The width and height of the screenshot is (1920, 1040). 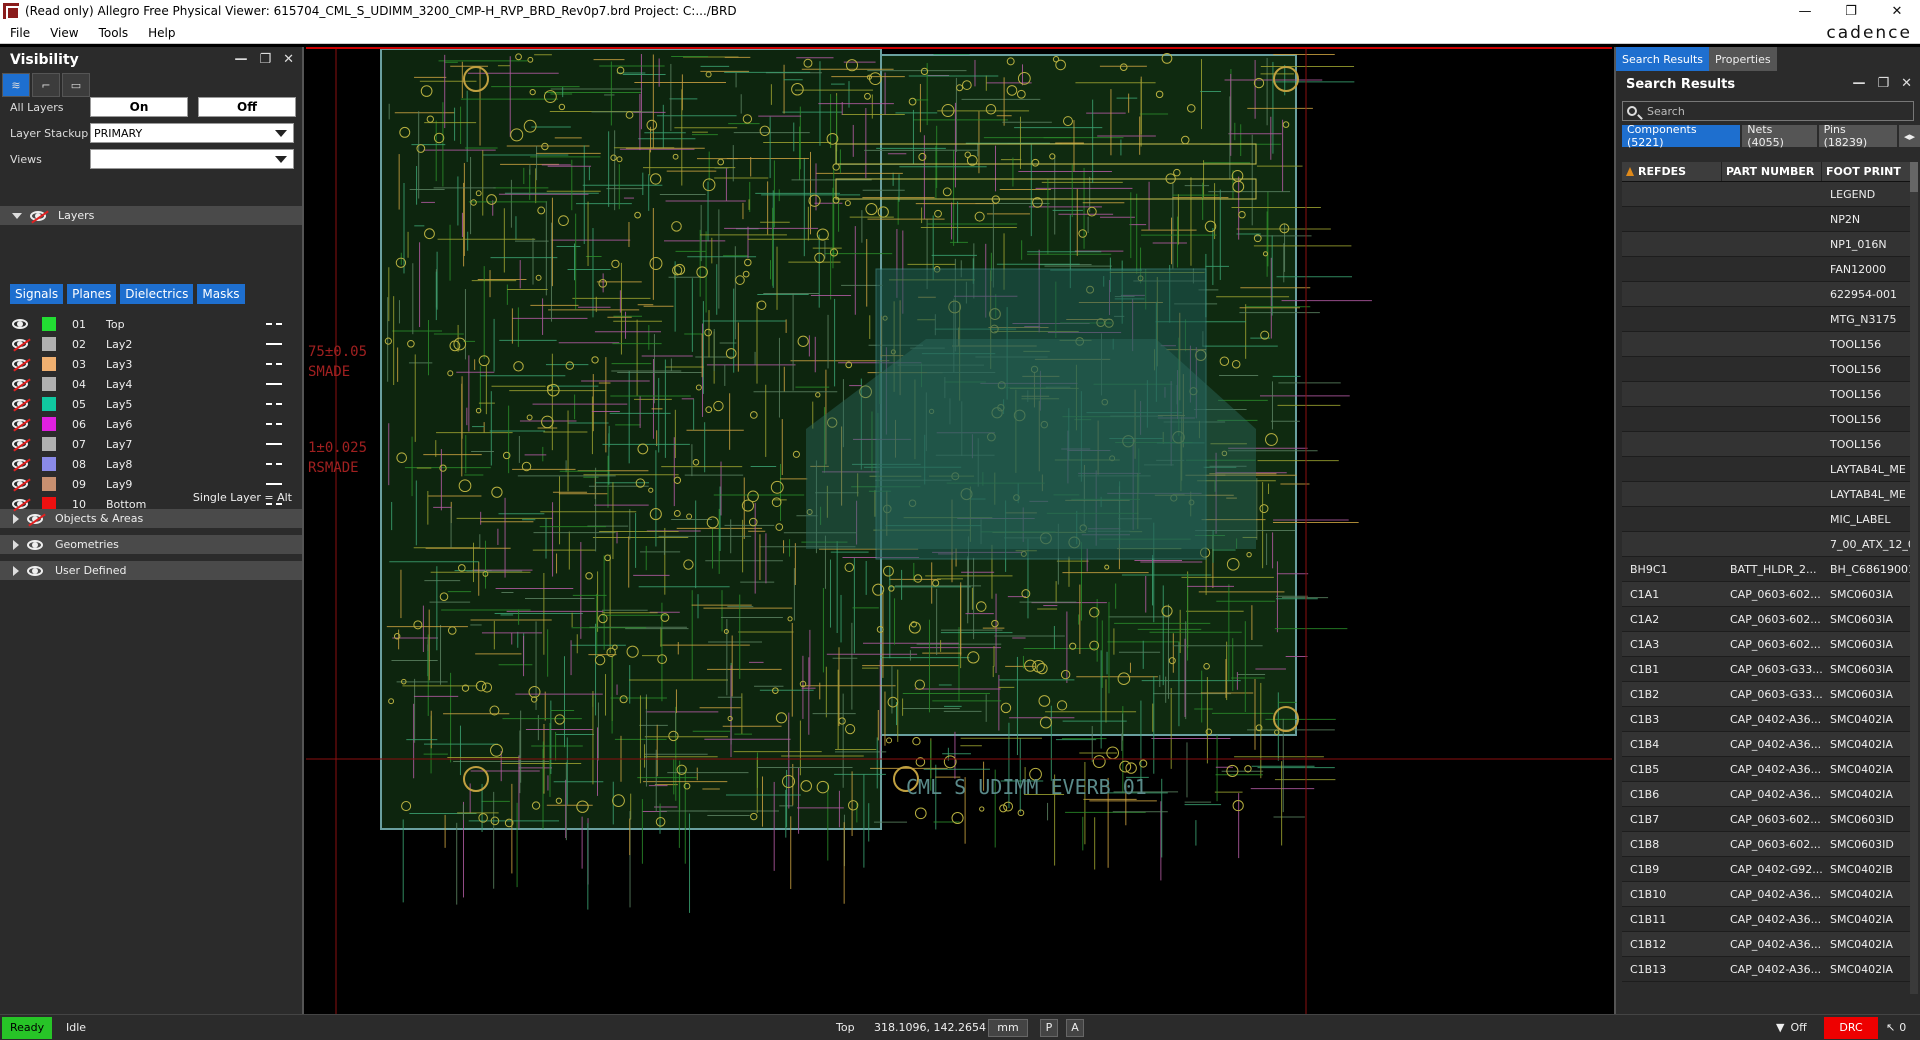 I want to click on table-row: C1B5 CAP_0402-A36... SMC0402IA, so click(x=1767, y=769).